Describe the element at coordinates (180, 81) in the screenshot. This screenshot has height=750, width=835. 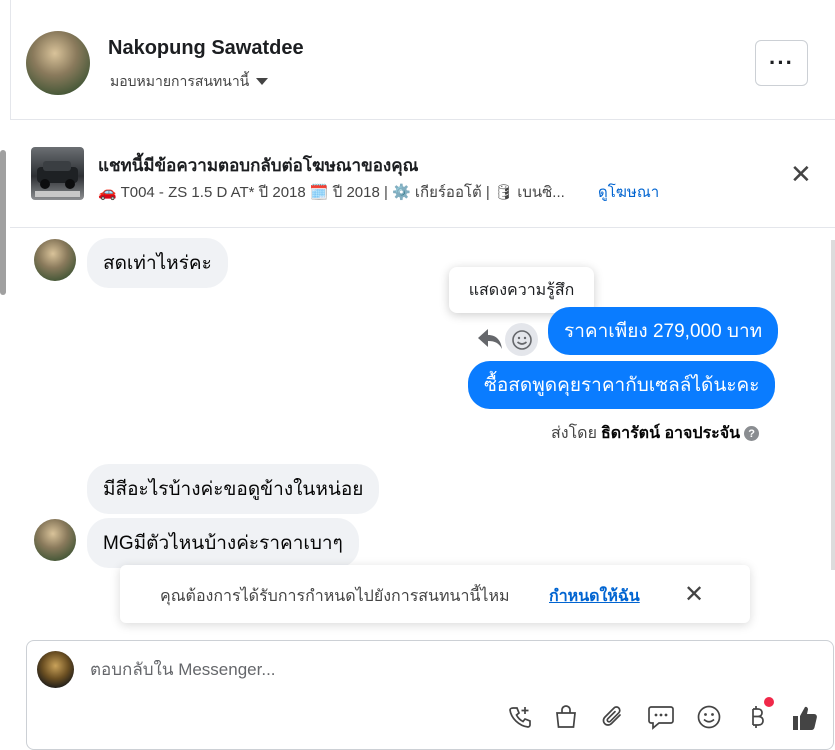
I see `assign-label: มอบหมายการสนทนานี้` at that location.